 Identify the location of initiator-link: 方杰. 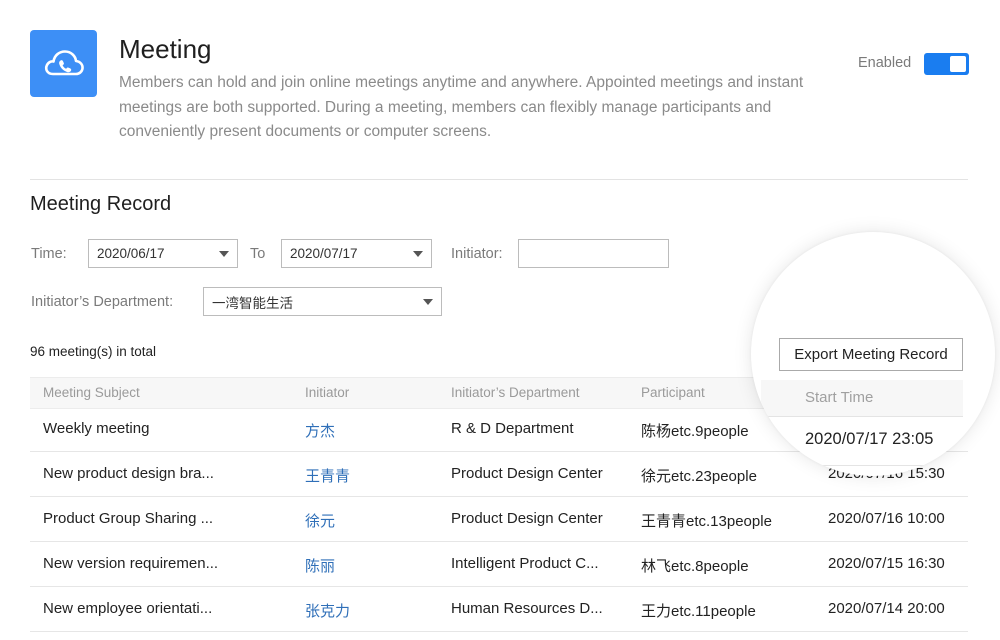
(365, 430).